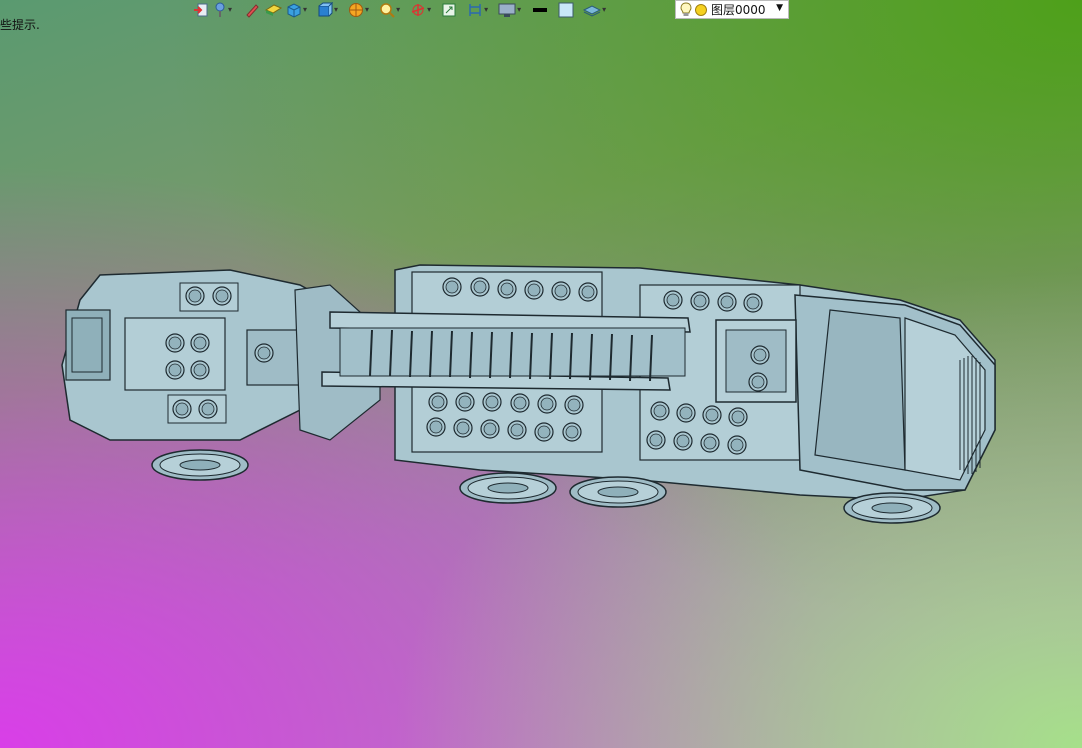  I want to click on layer-dropdown: 图层0000 ▼, so click(732, 9).